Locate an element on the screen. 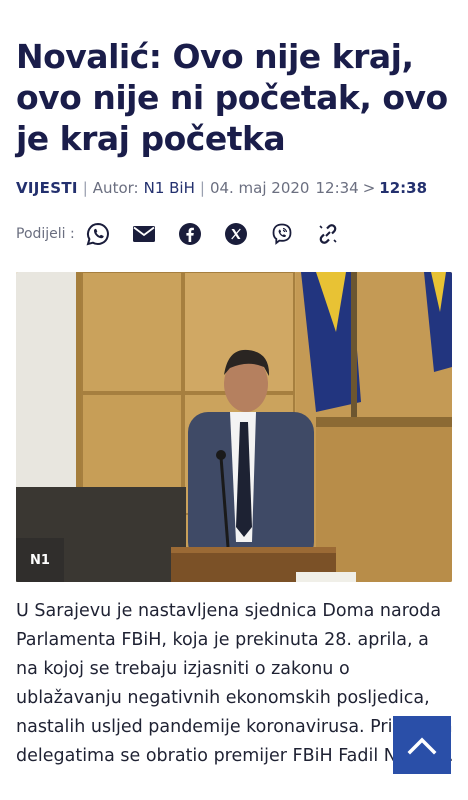 The image size is (468, 800). chevron-up-icon is located at coordinates (422, 746).